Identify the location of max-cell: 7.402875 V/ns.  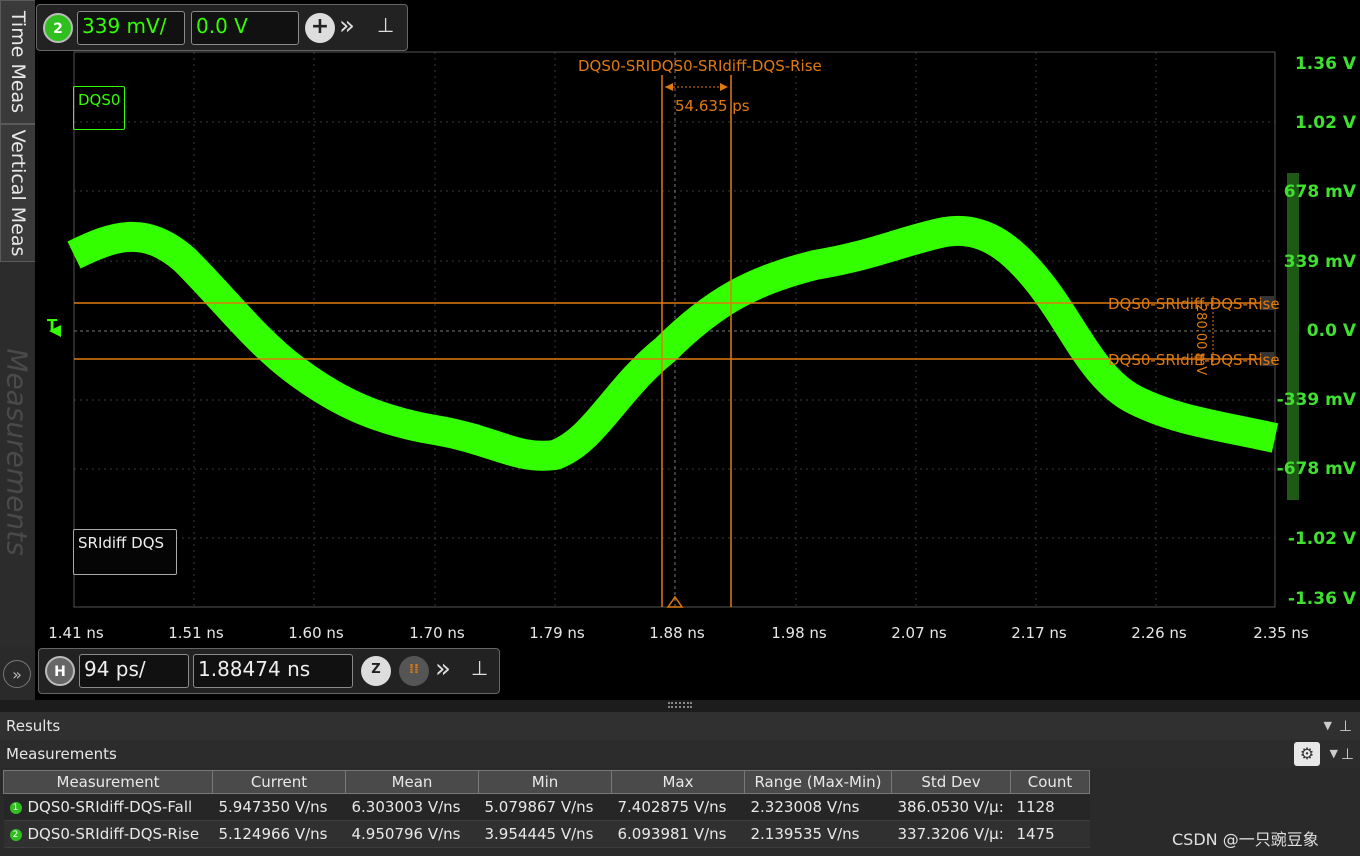
(678, 807).